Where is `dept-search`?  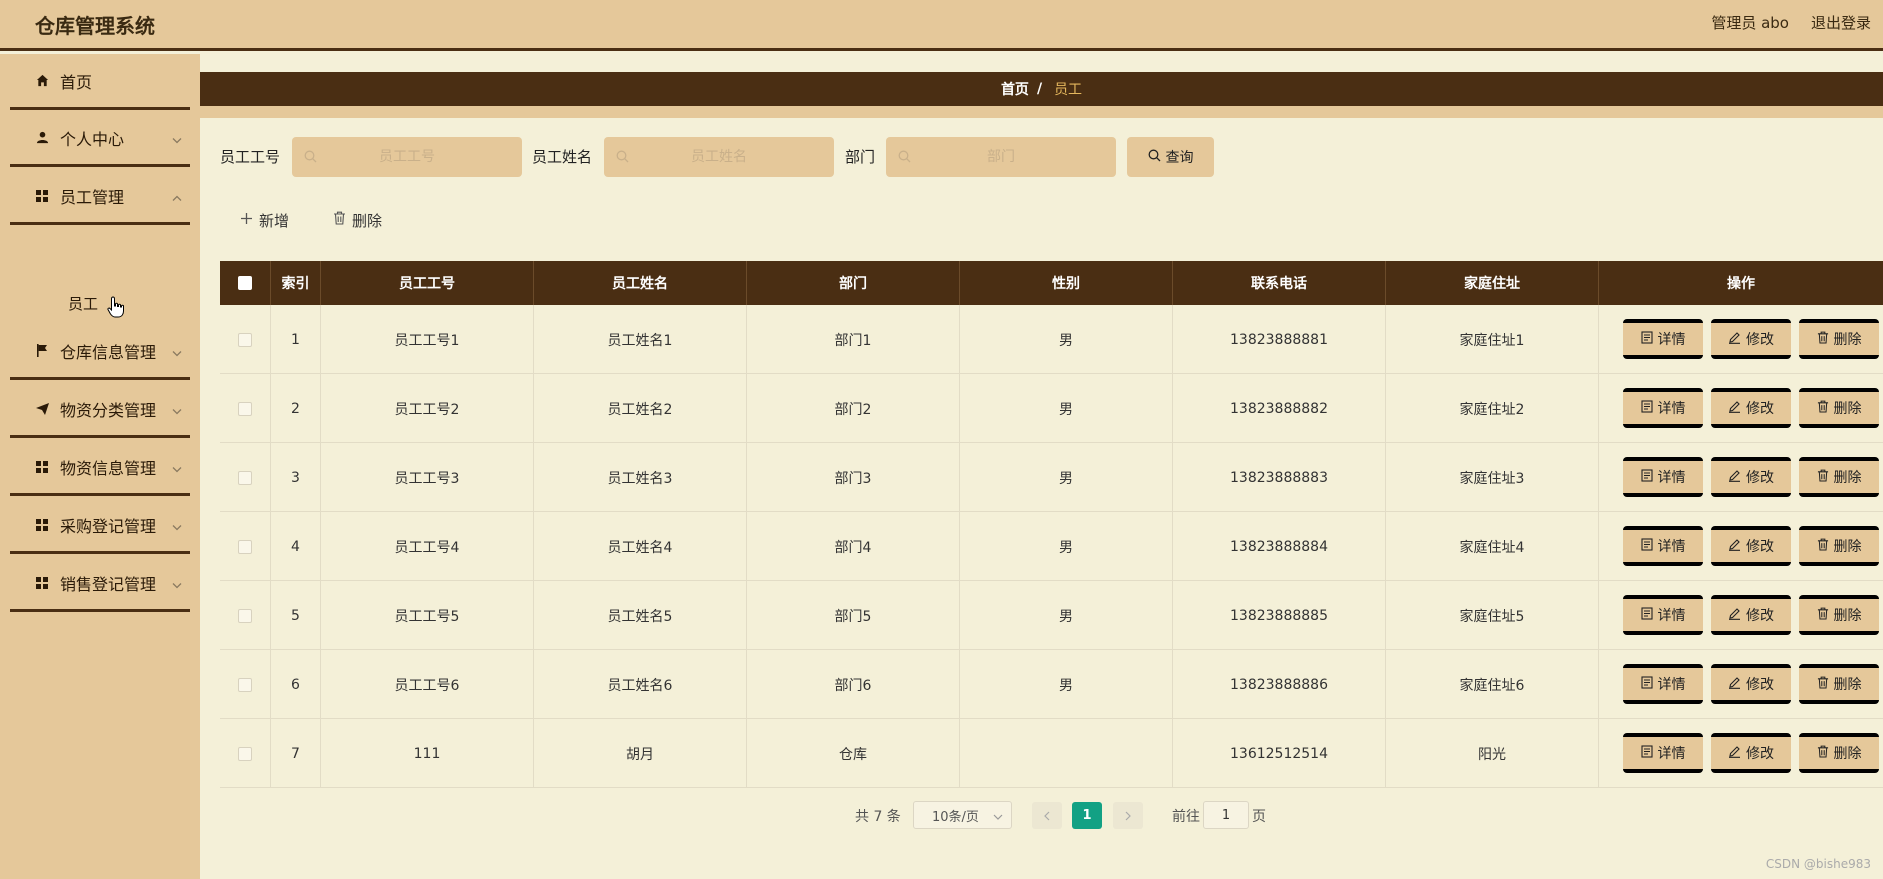 dept-search is located at coordinates (1001, 157).